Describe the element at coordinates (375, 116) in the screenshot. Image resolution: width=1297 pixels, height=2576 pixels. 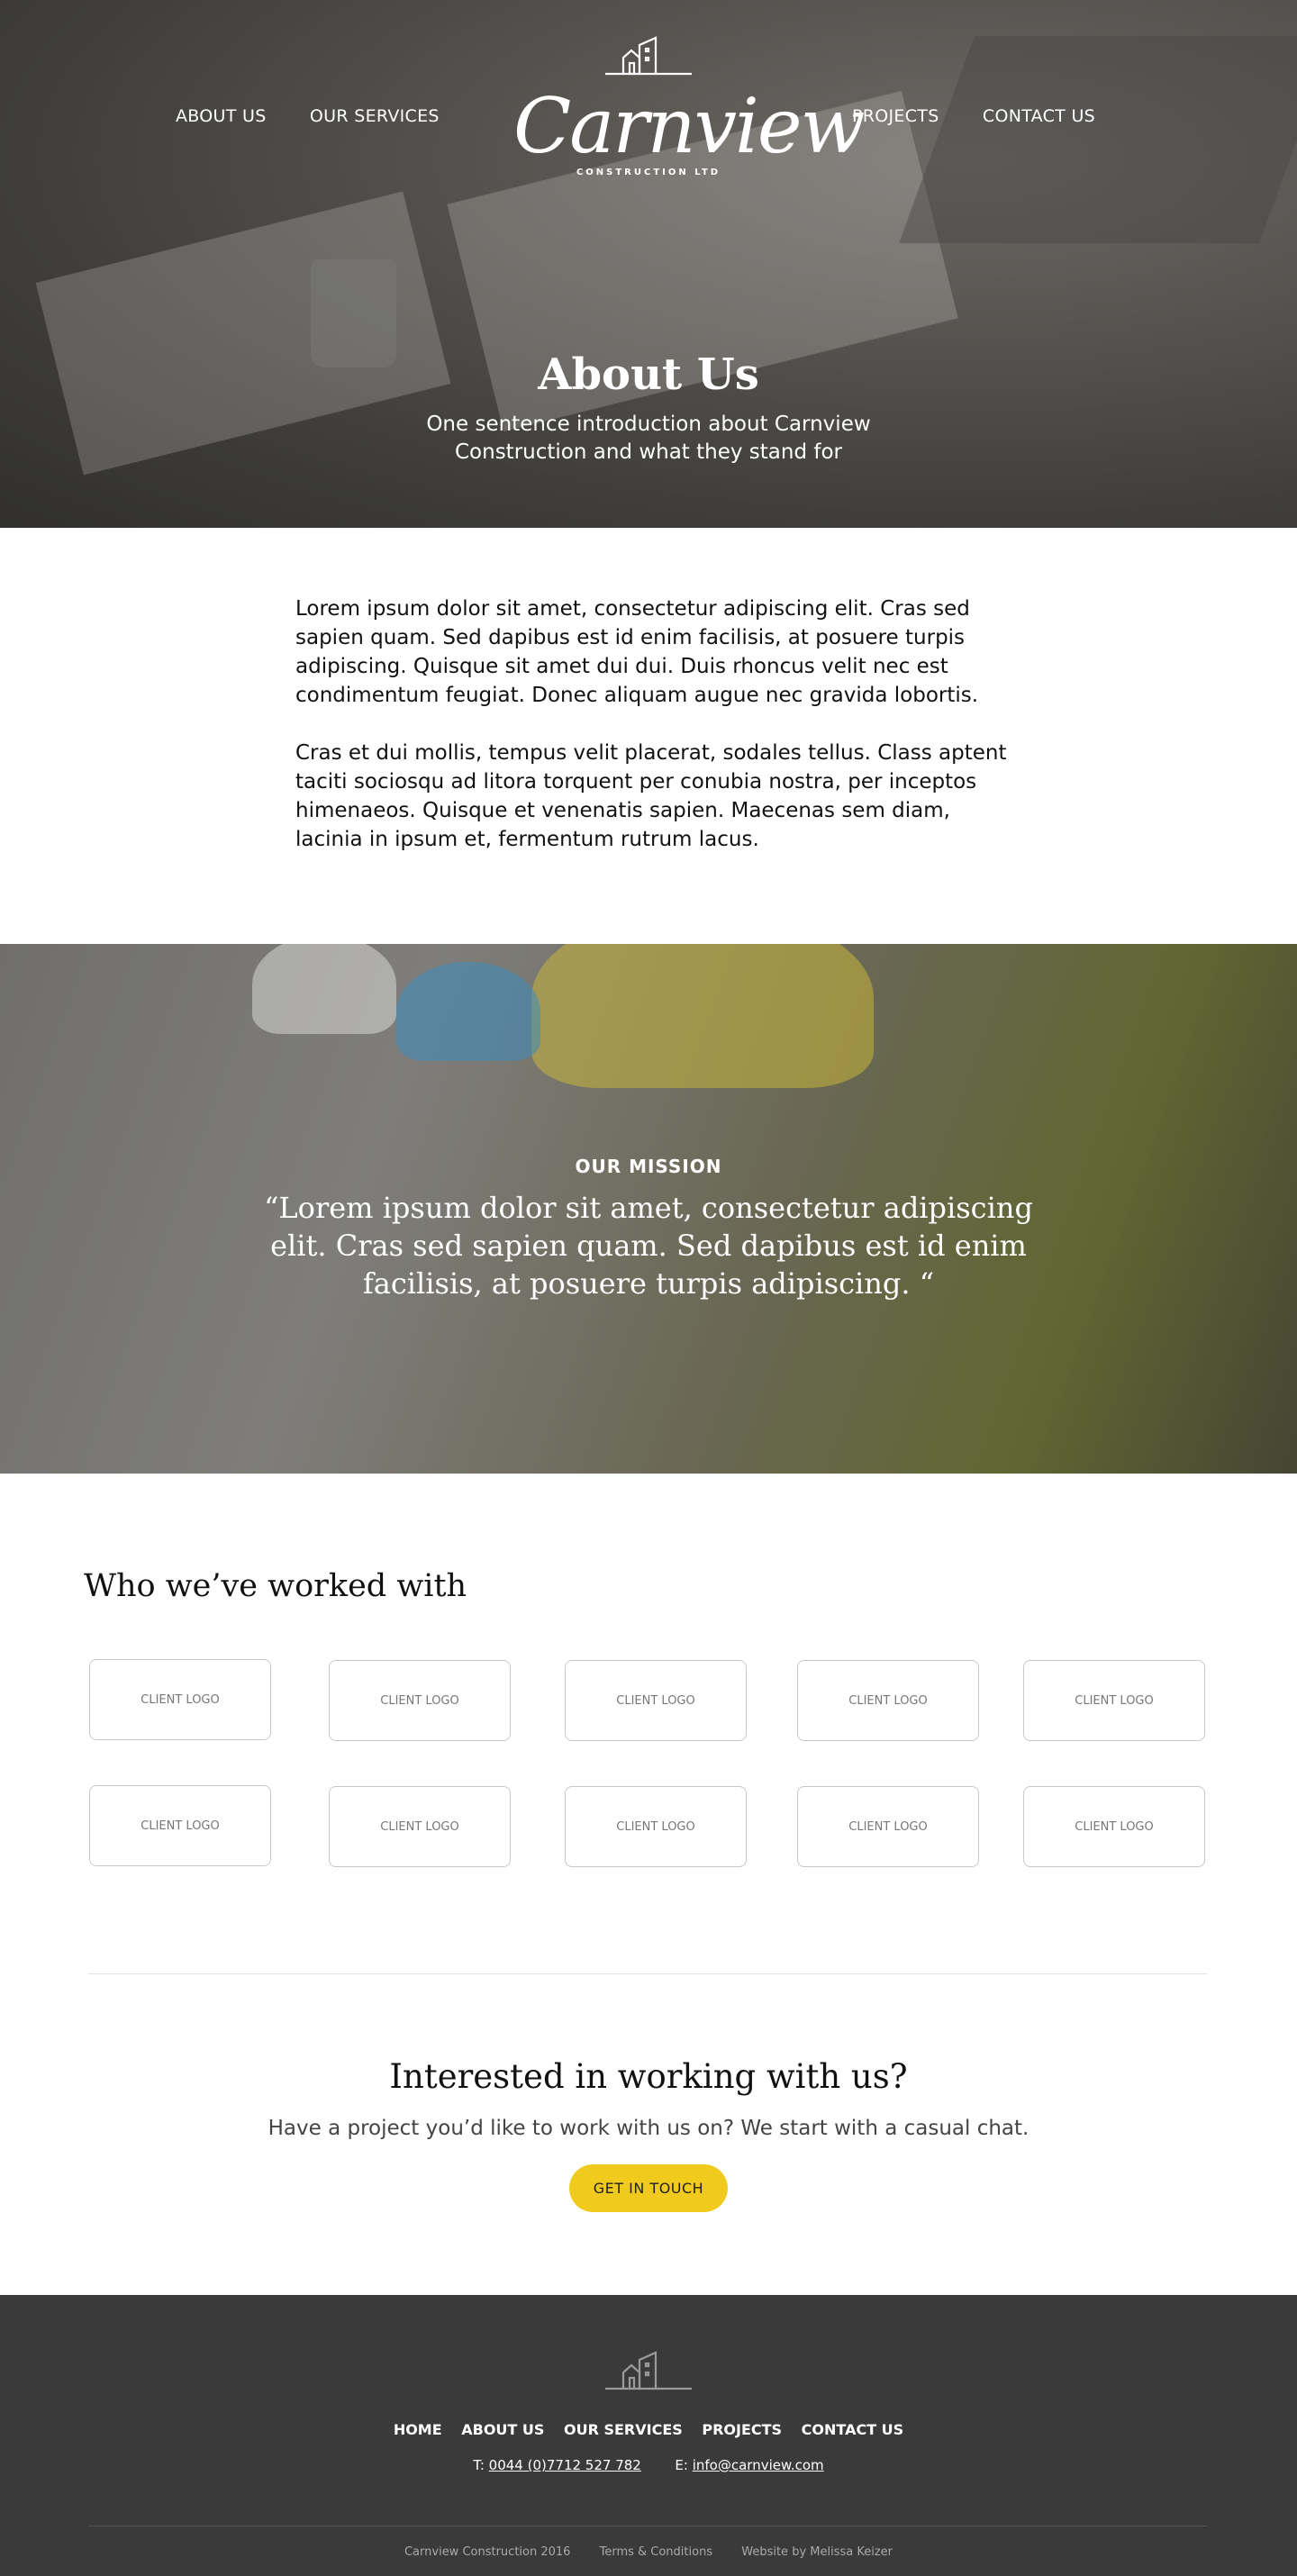
I see `nav-our-services: OUR SERVICES` at that location.